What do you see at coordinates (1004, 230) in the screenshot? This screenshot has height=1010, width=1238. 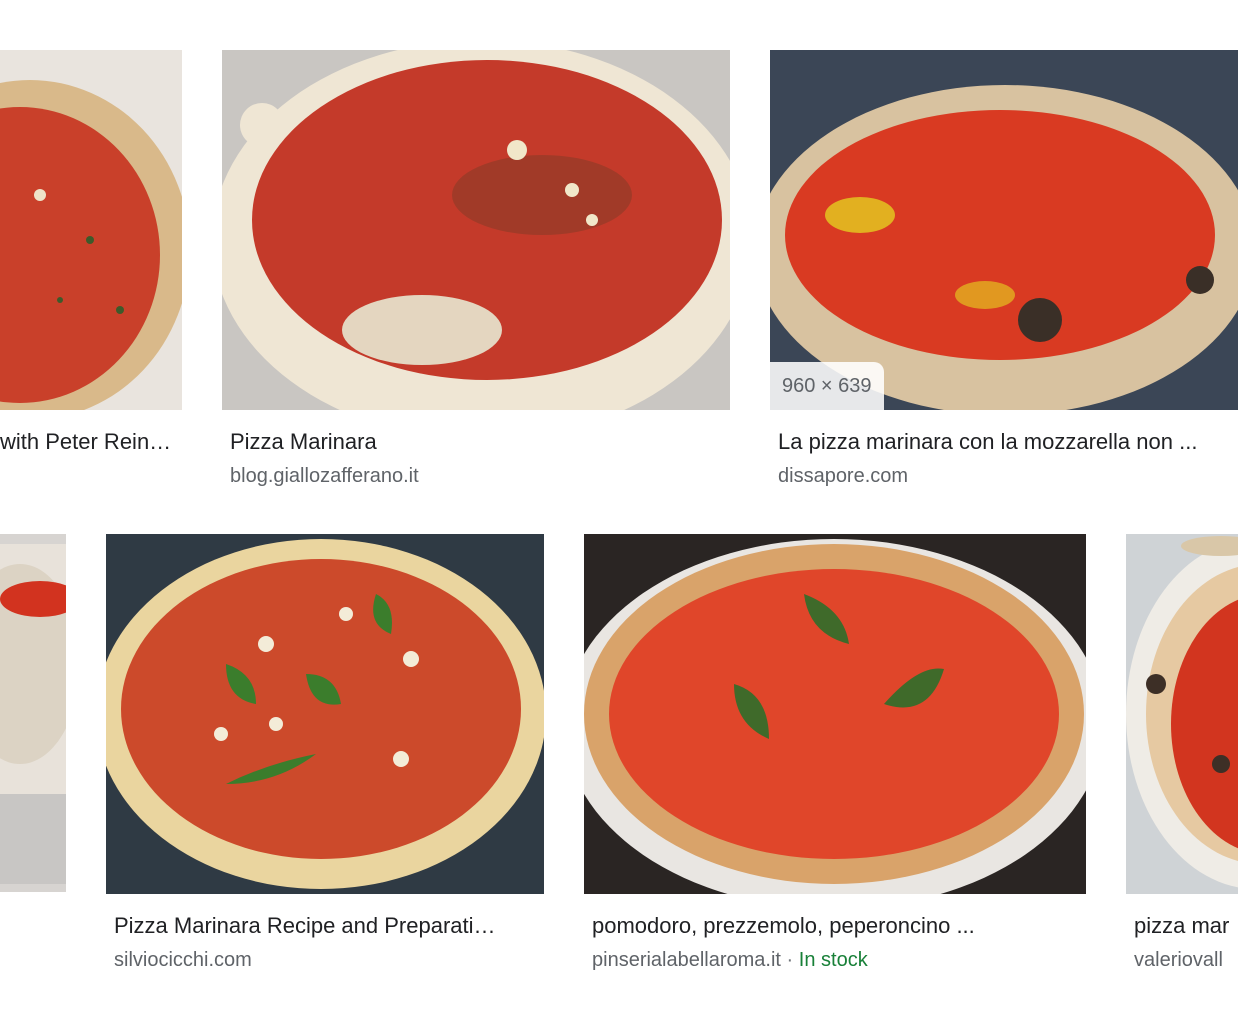 I see `pizza-thumbnail-3: 960 × 639` at bounding box center [1004, 230].